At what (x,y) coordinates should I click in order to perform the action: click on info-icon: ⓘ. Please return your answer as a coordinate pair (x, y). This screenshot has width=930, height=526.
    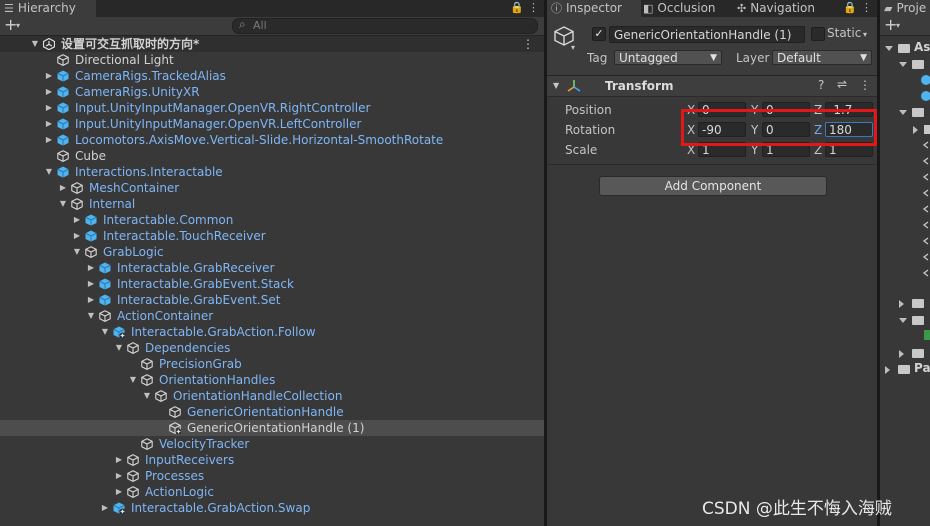
    Looking at the image, I should click on (556, 8).